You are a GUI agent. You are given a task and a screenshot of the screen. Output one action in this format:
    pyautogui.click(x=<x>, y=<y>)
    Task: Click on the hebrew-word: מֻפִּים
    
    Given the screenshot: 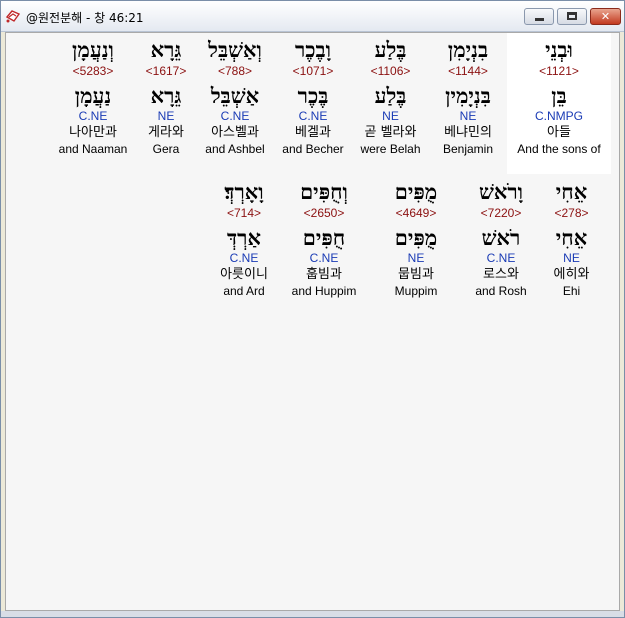 What is the action you would take?
    pyautogui.click(x=416, y=191)
    